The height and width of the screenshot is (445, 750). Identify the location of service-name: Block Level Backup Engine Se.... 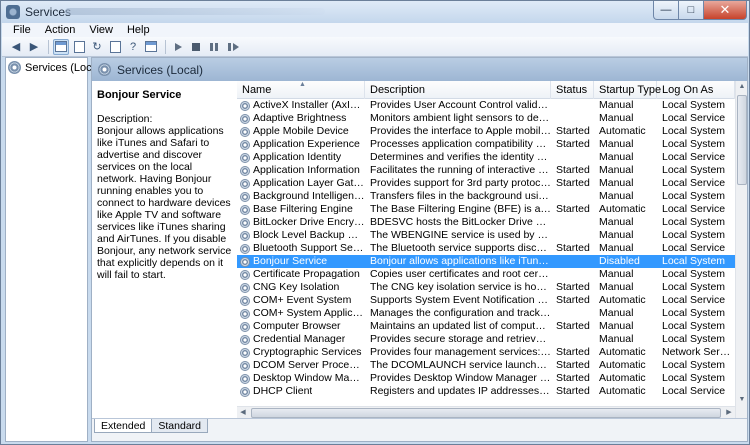
(309, 235).